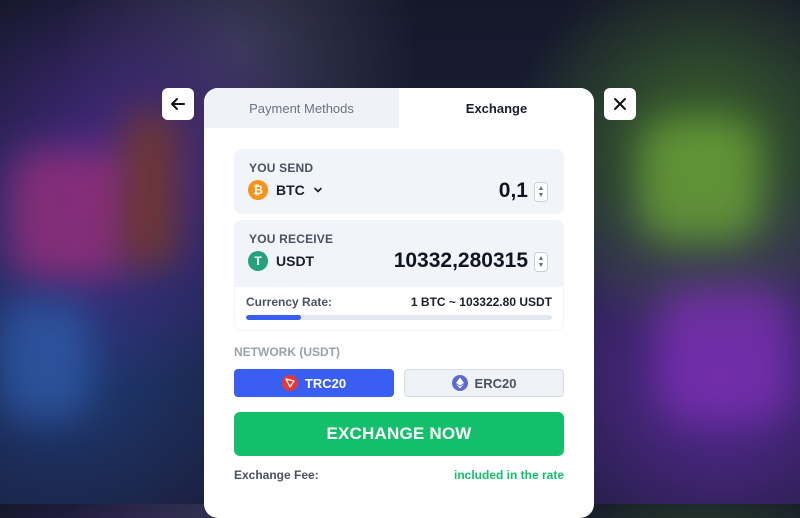 Image resolution: width=800 pixels, height=518 pixels. I want to click on network-option-erc20: ERC20, so click(484, 383).